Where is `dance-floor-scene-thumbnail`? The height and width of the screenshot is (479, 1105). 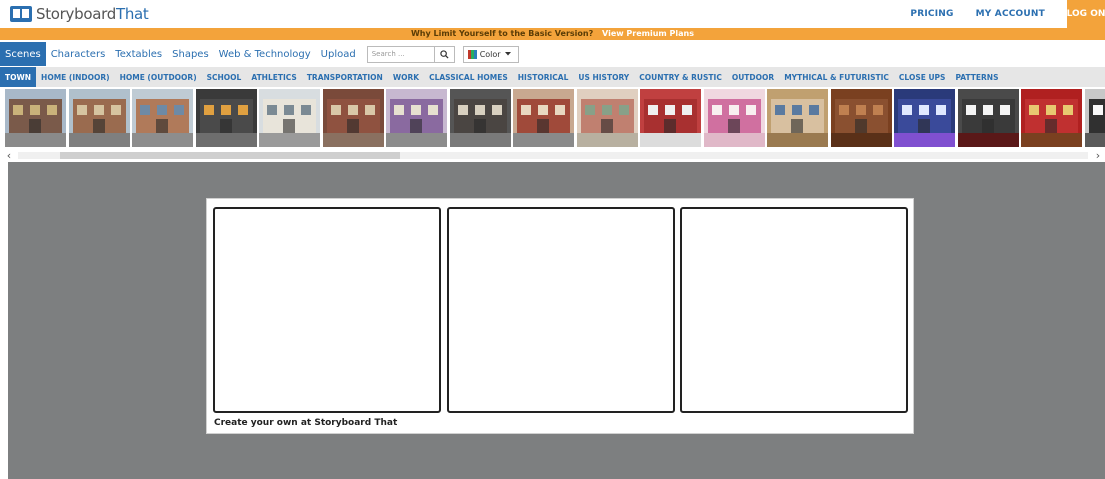 dance-floor-scene-thumbnail is located at coordinates (924, 118).